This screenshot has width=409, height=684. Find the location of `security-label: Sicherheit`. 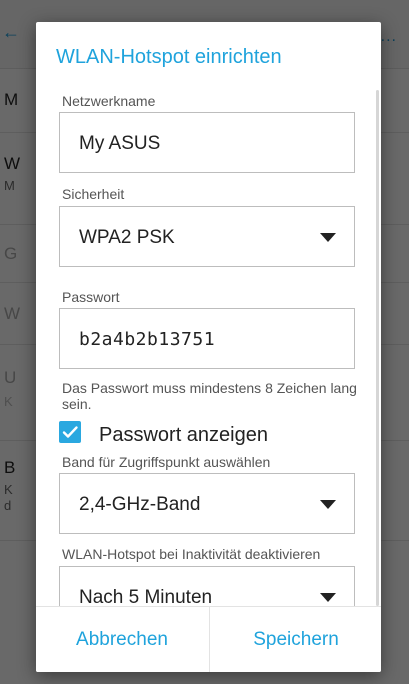

security-label: Sicherheit is located at coordinates (93, 194).